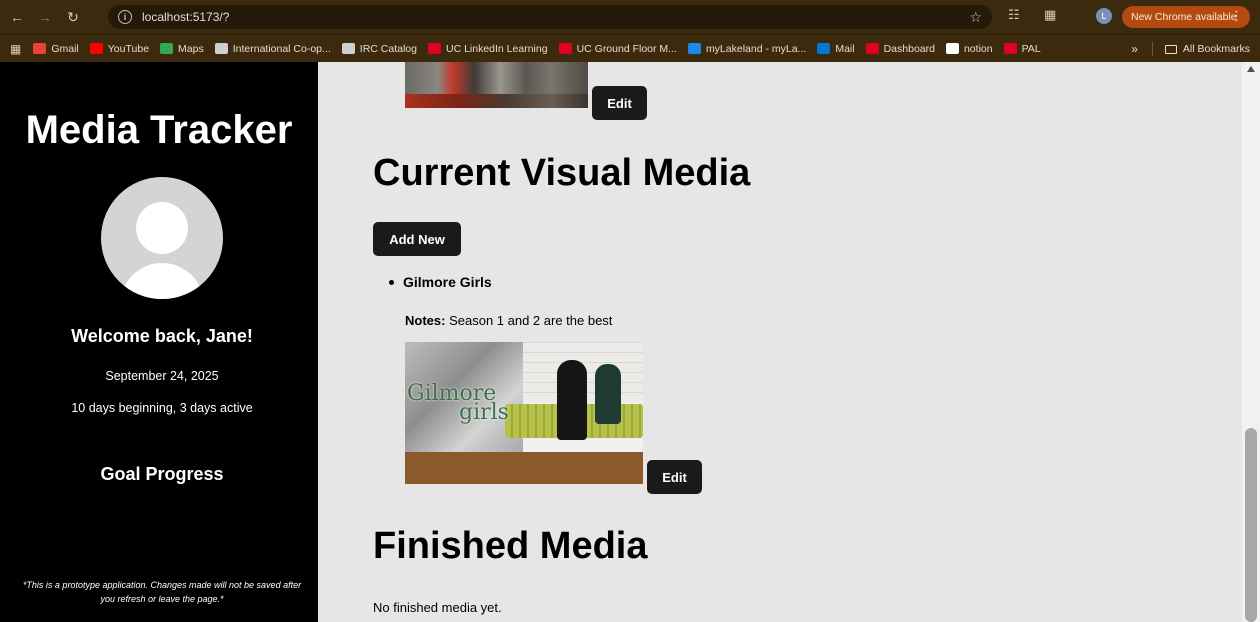  What do you see at coordinates (1050, 15) in the screenshot?
I see `tab-search-icon: ▦` at bounding box center [1050, 15].